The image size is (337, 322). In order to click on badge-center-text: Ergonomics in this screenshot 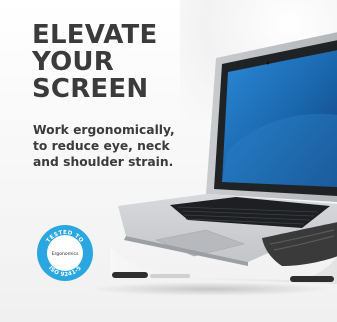, I will do `click(65, 254)`.